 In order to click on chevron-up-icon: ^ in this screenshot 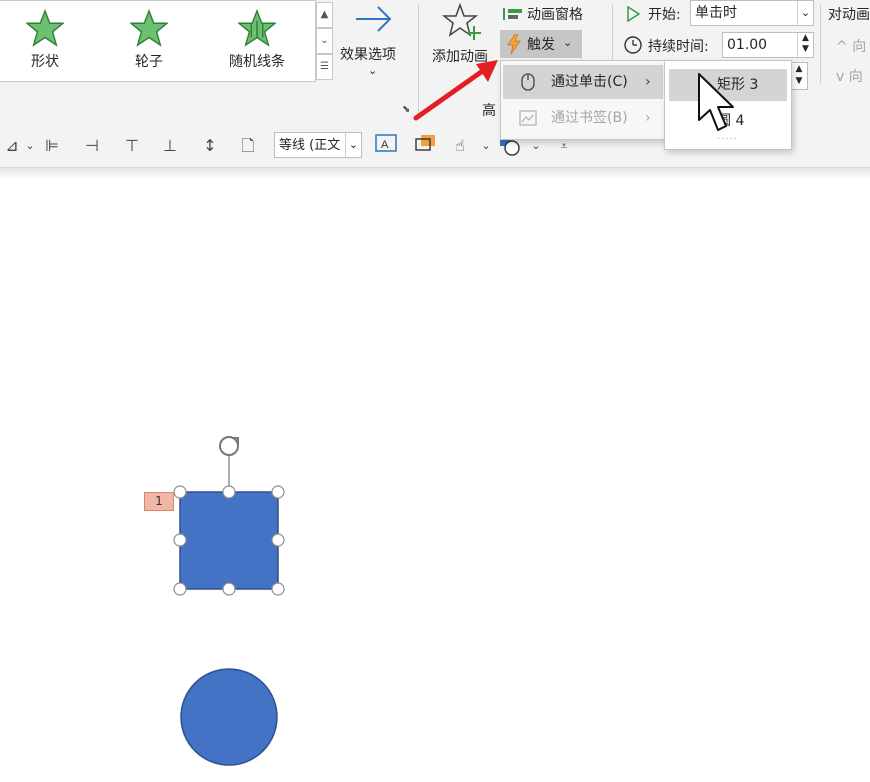, I will do `click(842, 47)`.